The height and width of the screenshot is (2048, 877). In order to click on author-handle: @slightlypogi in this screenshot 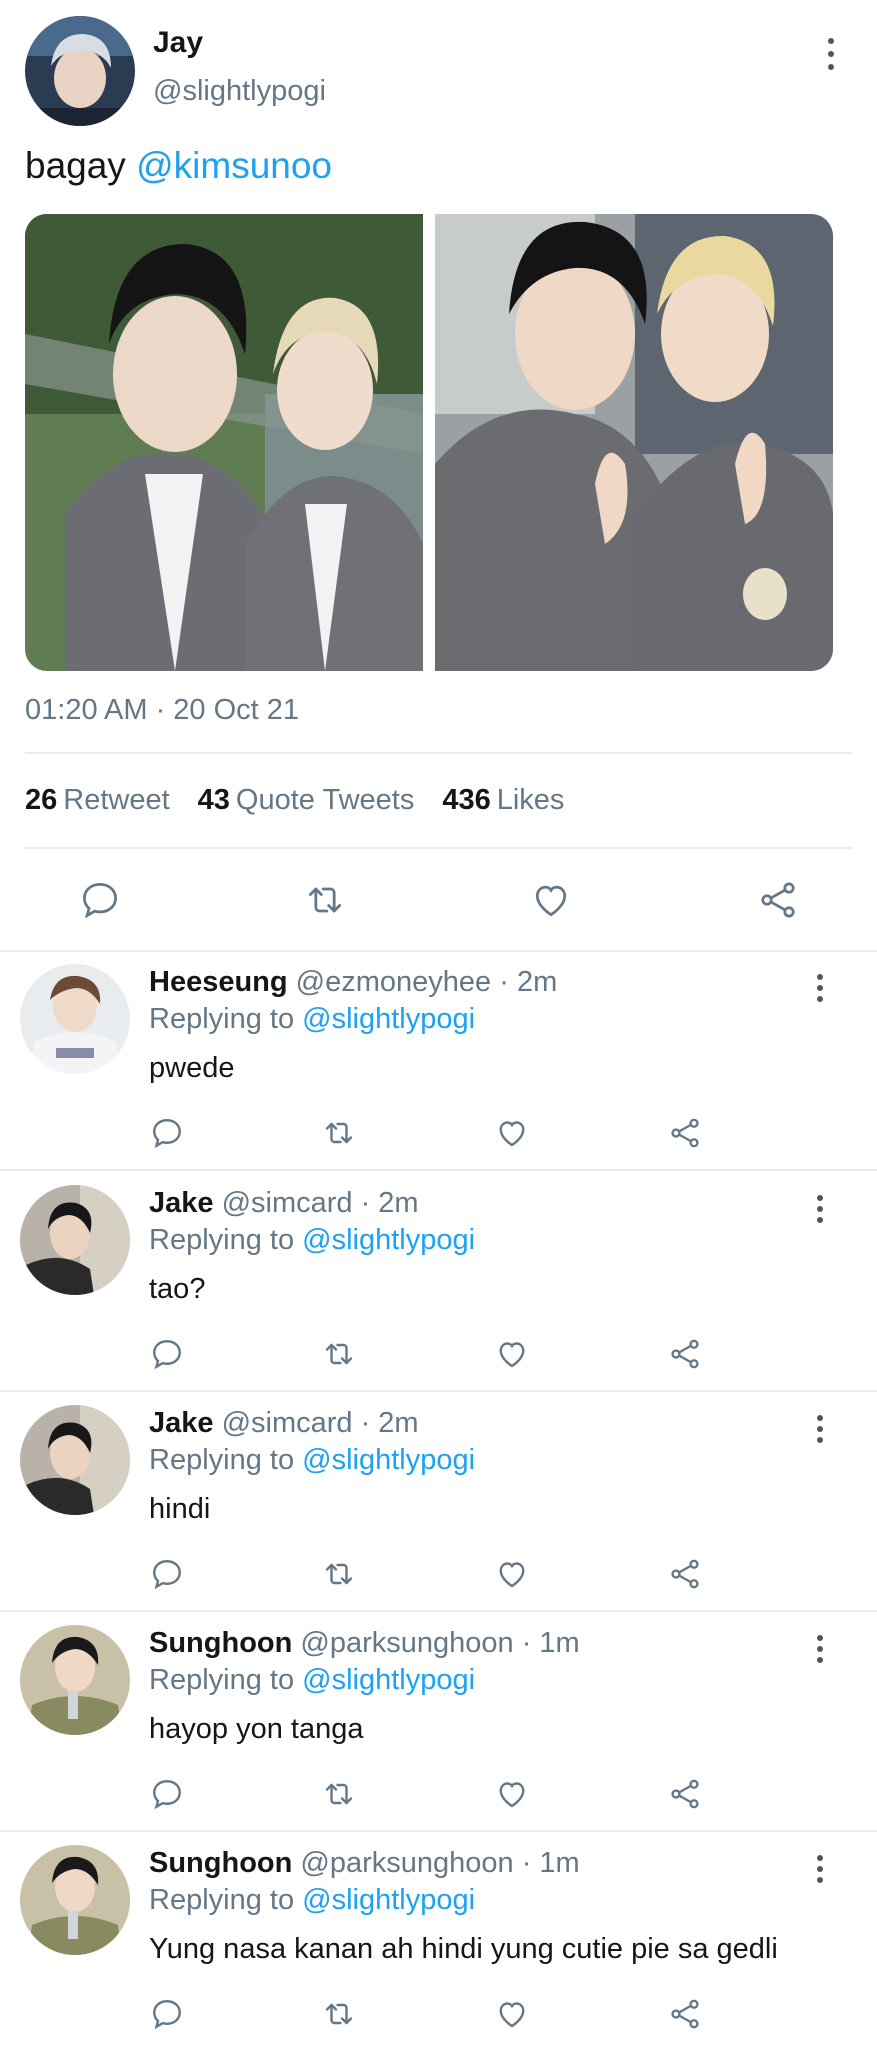, I will do `click(239, 91)`.